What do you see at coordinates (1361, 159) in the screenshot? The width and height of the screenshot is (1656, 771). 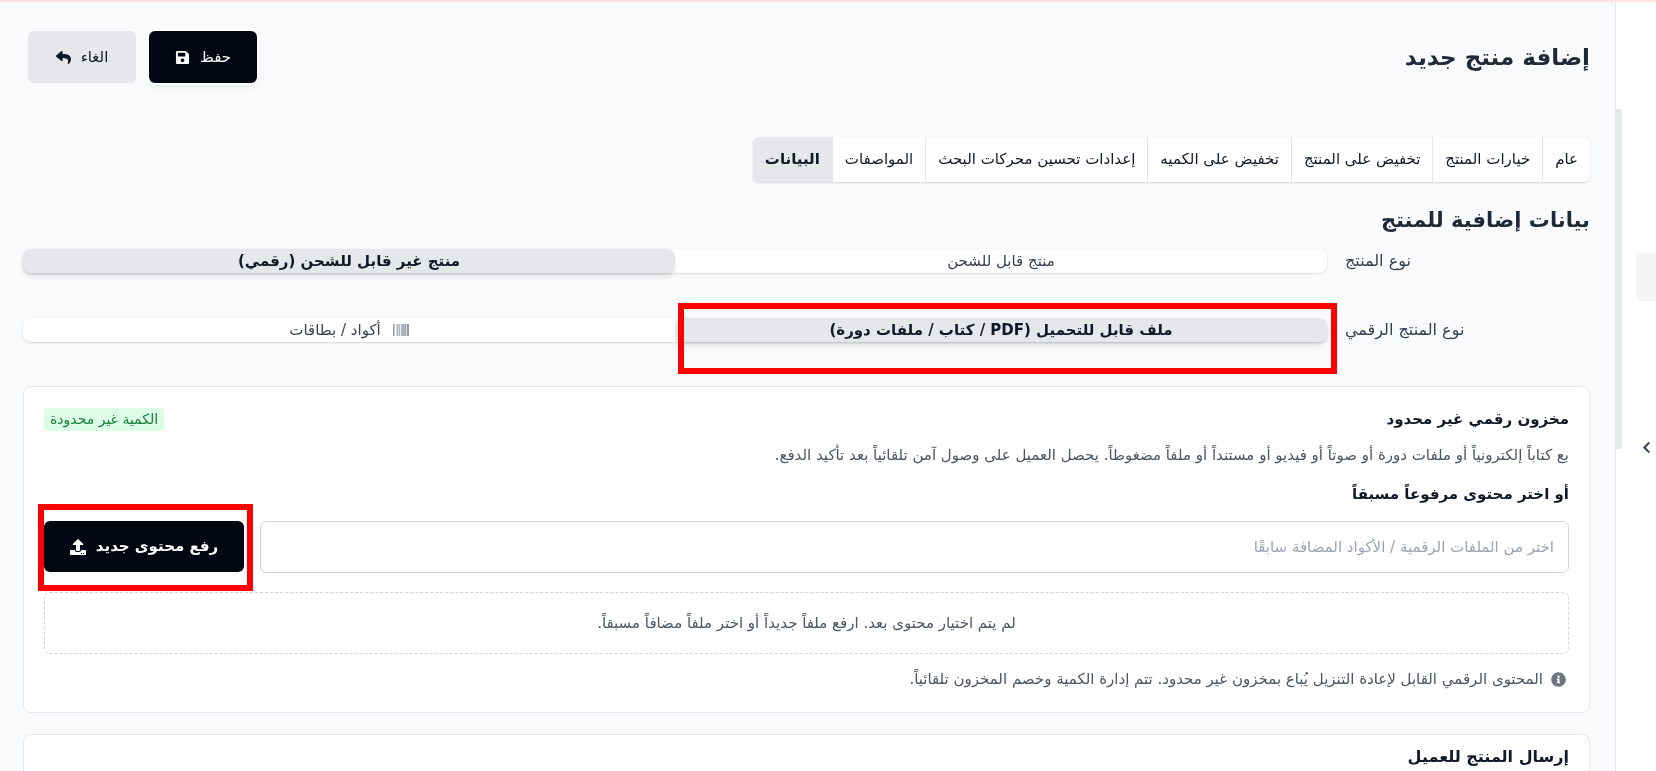 I see `tab: تخفيض على المنتج` at bounding box center [1361, 159].